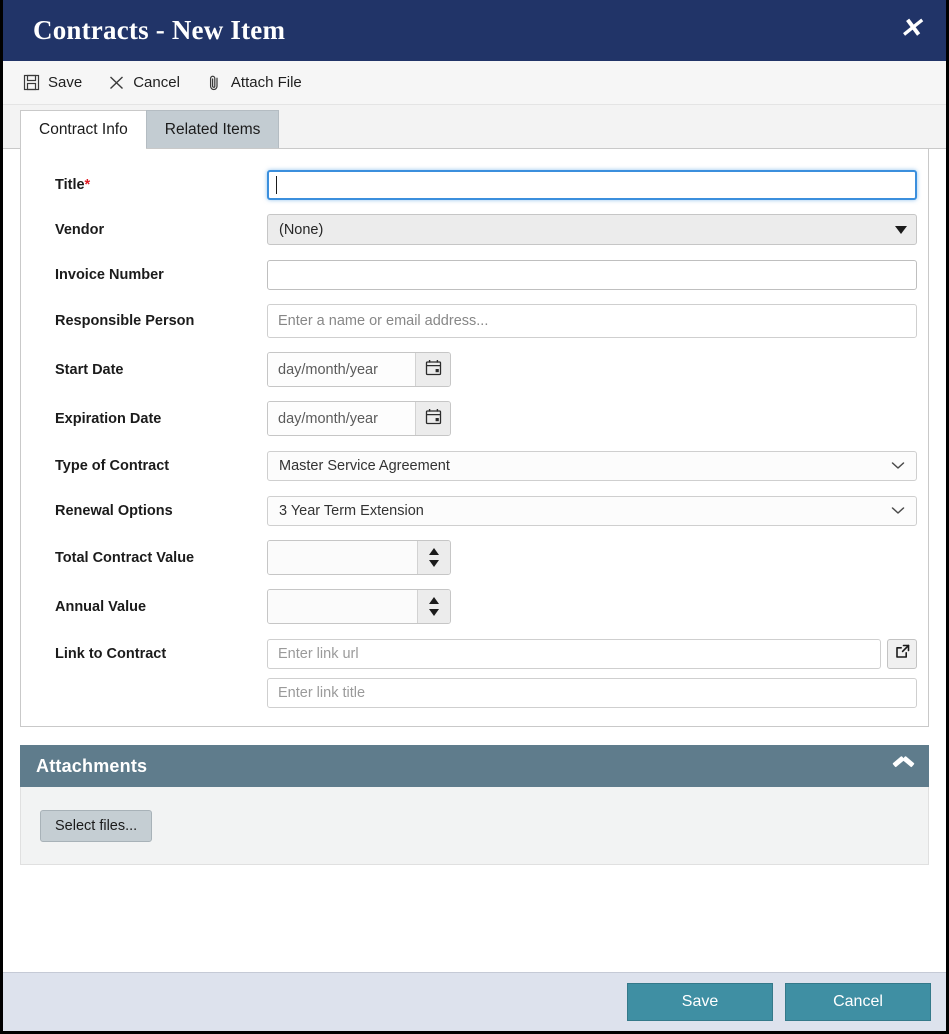 The image size is (949, 1034). What do you see at coordinates (433, 606) in the screenshot?
I see `annual-value-stepper` at bounding box center [433, 606].